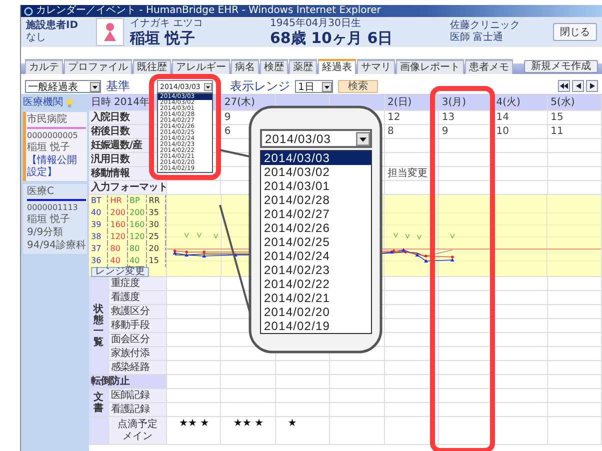 This screenshot has width=602, height=451. What do you see at coordinates (118, 225) in the screenshot?
I see `scale-value: 160` at bounding box center [118, 225].